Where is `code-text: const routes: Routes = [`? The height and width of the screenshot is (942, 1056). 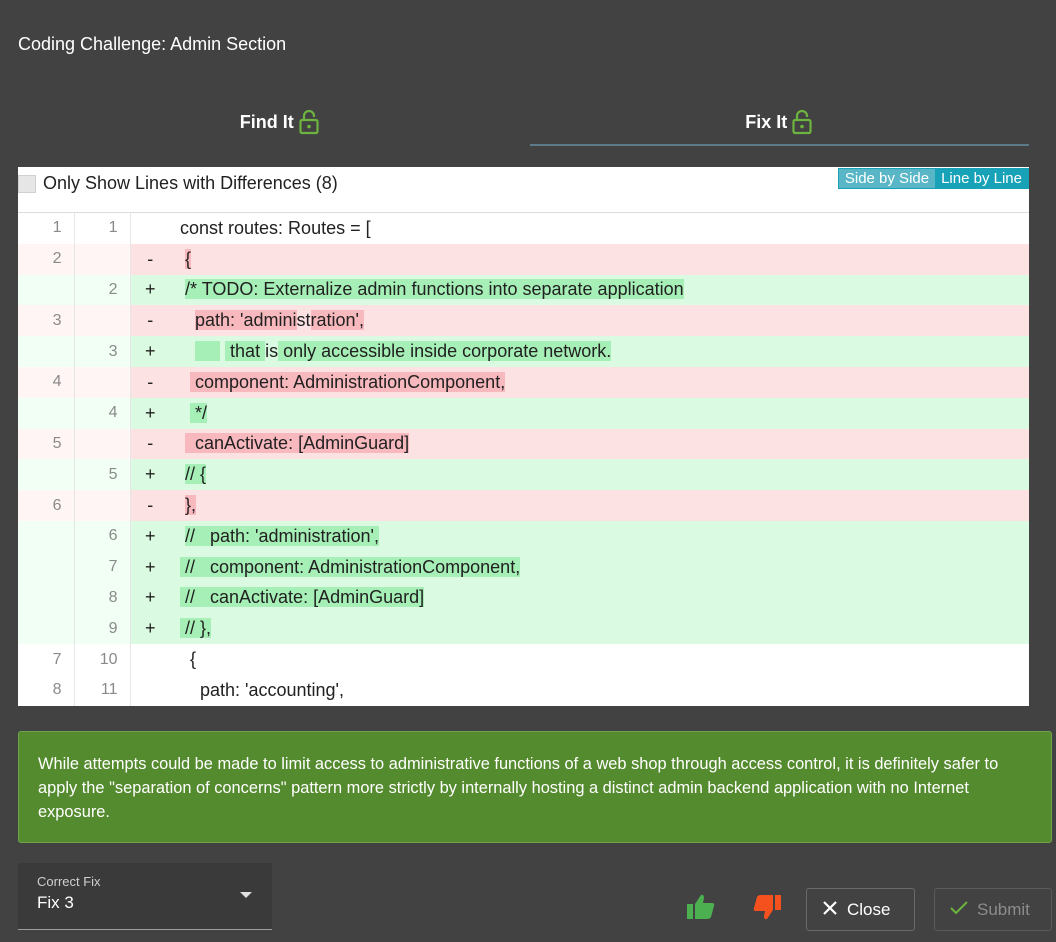 code-text: const routes: Routes = [ is located at coordinates (270, 227).